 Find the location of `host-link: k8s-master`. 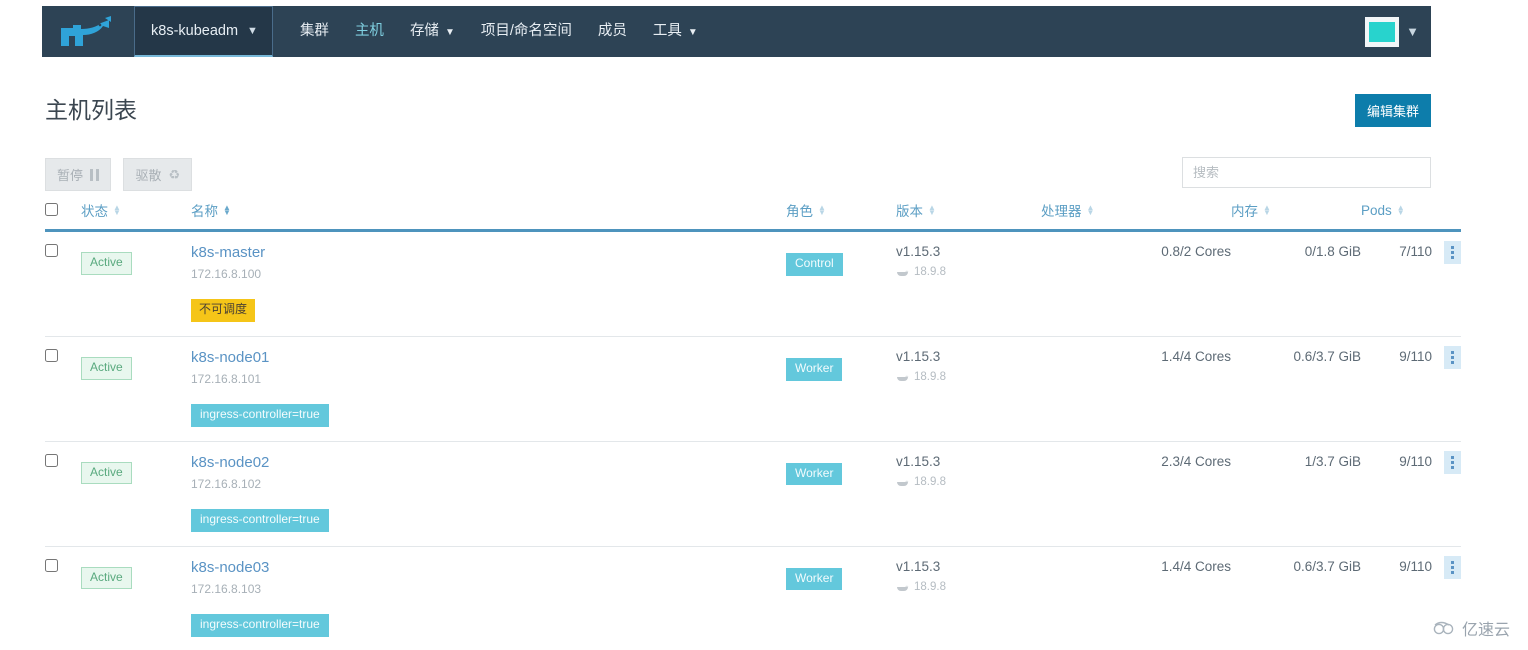

host-link: k8s-master is located at coordinates (488, 253).